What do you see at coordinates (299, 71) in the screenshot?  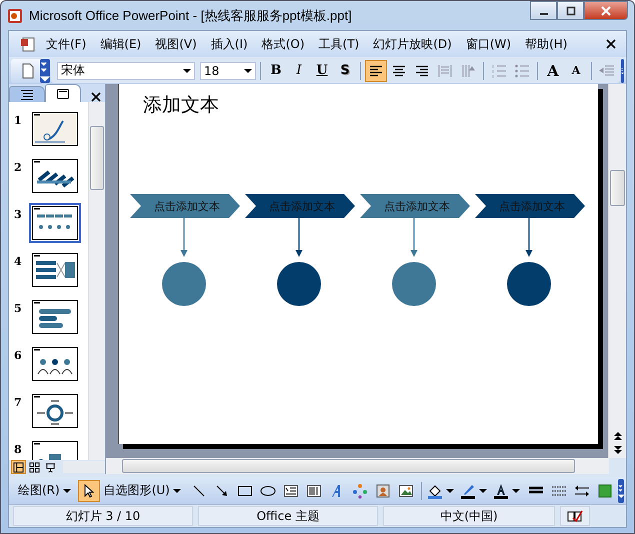 I see `format-button: I` at bounding box center [299, 71].